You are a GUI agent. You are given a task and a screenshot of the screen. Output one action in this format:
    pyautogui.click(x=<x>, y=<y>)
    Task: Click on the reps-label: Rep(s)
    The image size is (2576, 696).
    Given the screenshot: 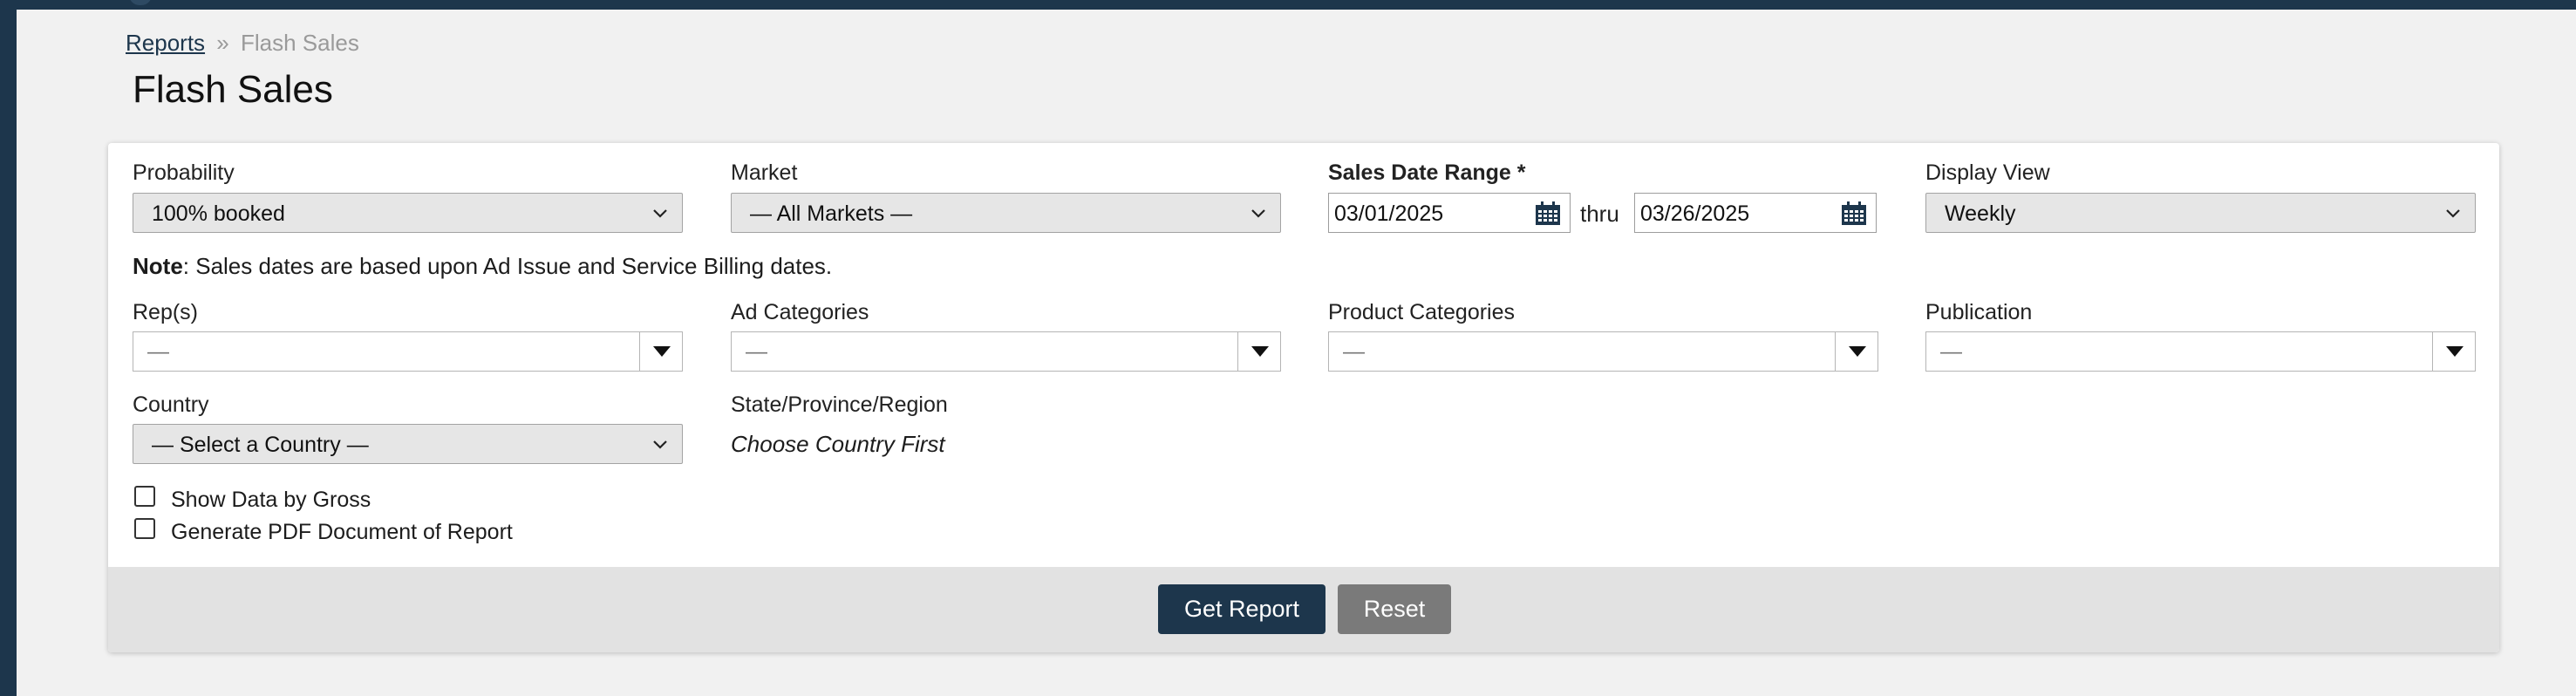 What is the action you would take?
    pyautogui.click(x=166, y=312)
    